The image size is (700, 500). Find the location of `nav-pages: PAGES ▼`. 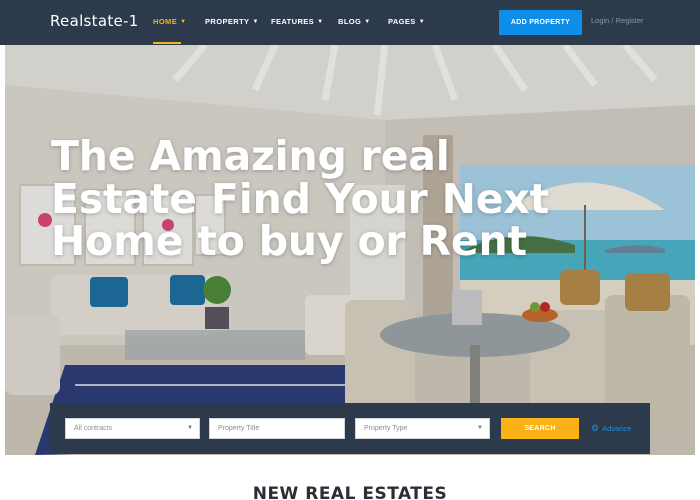

nav-pages: PAGES ▼ is located at coordinates (406, 21).